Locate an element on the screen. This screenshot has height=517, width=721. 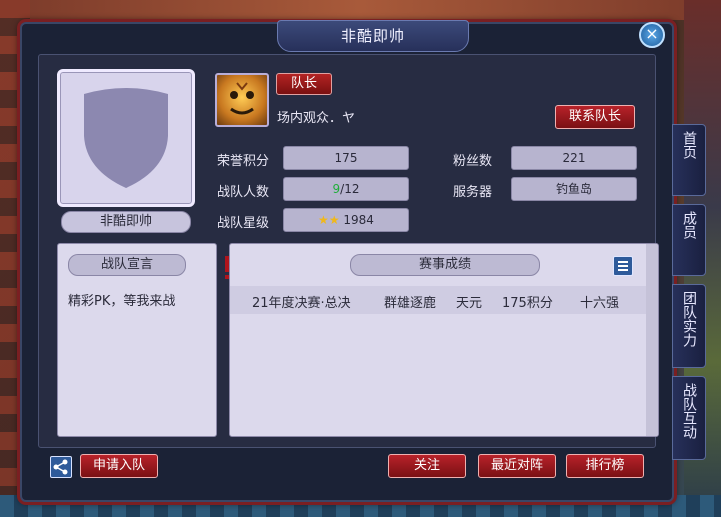
background-scene-top is located at coordinates (360, 10).